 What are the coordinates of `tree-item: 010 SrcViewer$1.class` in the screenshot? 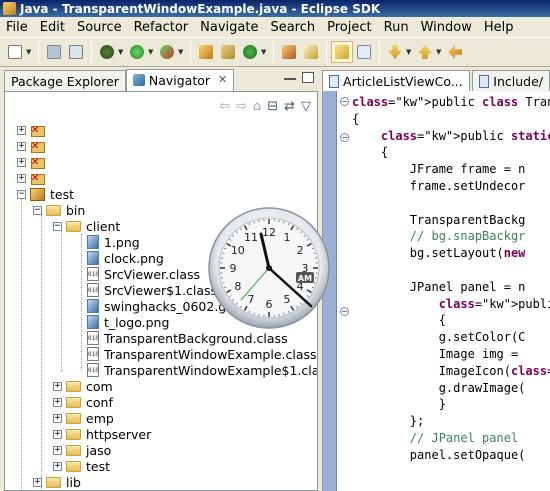 It's located at (152, 290).